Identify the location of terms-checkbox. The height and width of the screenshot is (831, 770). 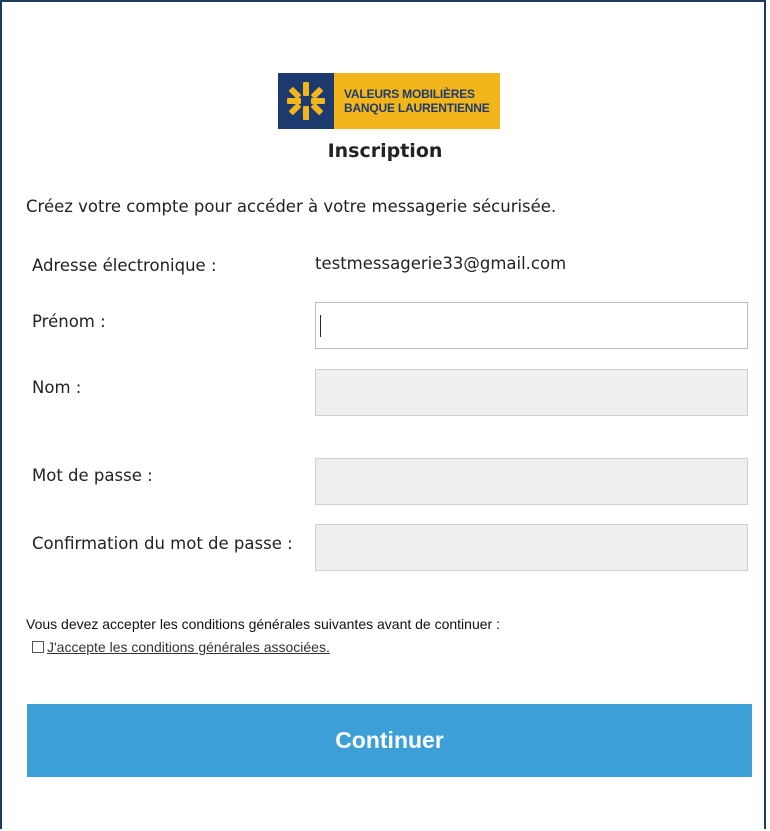
(38, 647).